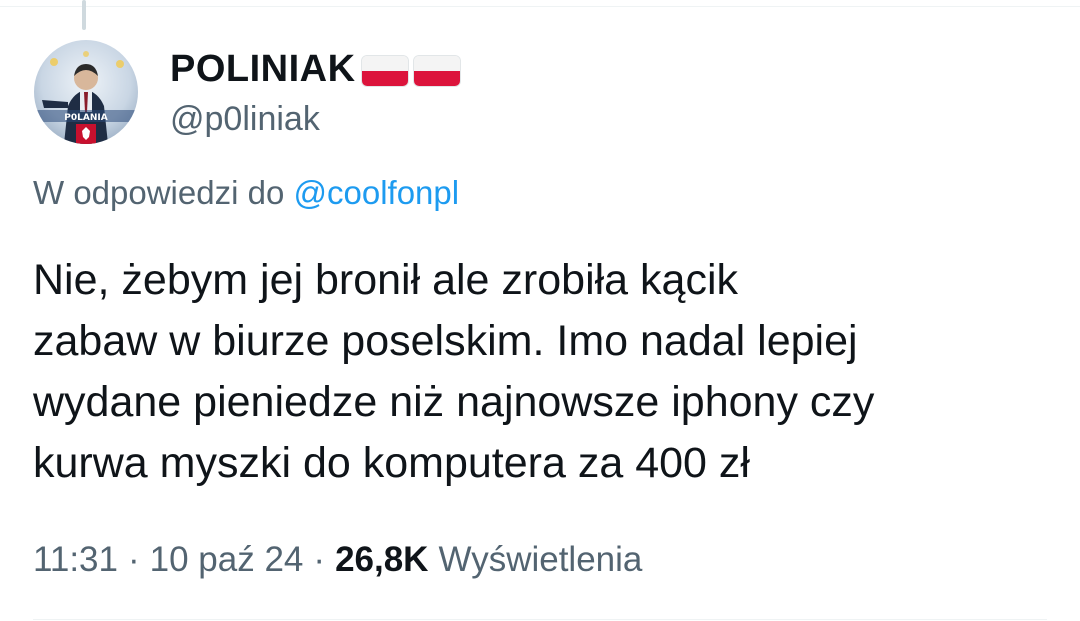 The height and width of the screenshot is (621, 1080). Describe the element at coordinates (315, 119) in the screenshot. I see `user-handle: @p0liniak` at that location.